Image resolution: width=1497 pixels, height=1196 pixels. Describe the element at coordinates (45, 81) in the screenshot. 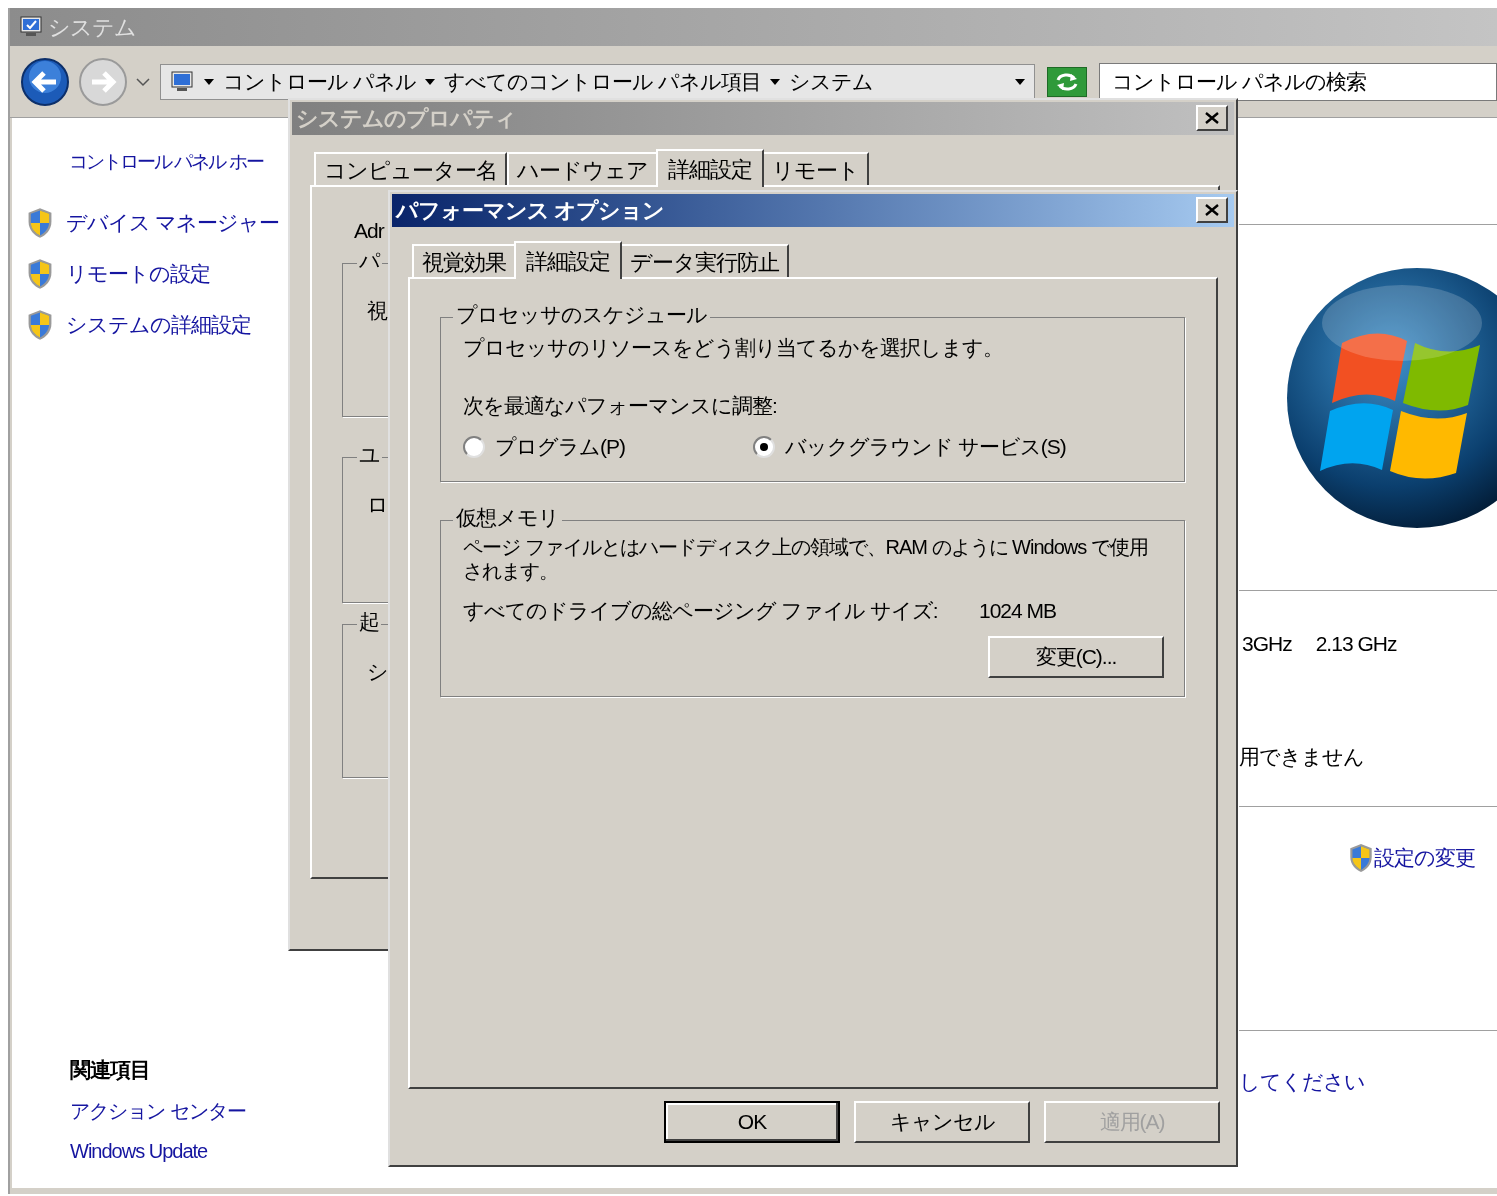

I see `back-button` at that location.